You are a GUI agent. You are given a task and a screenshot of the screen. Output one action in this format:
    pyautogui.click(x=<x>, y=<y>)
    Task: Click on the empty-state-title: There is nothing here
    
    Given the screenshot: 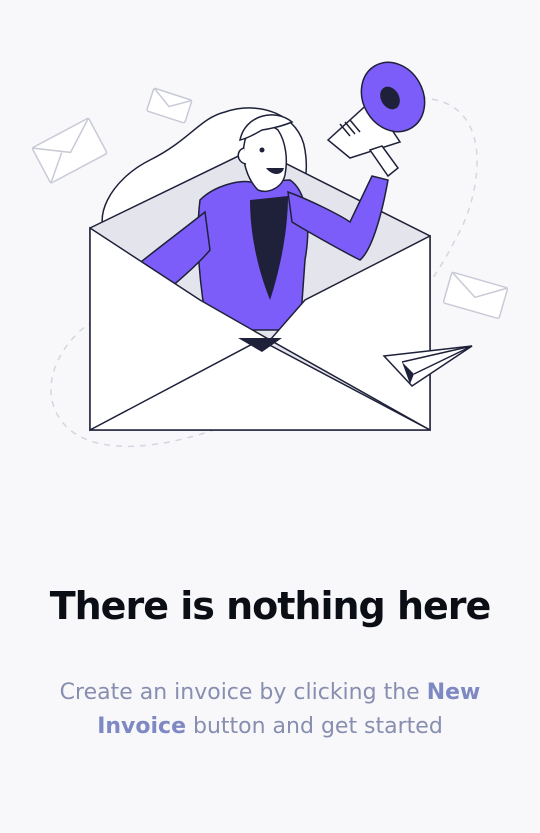 What is the action you would take?
    pyautogui.click(x=270, y=606)
    